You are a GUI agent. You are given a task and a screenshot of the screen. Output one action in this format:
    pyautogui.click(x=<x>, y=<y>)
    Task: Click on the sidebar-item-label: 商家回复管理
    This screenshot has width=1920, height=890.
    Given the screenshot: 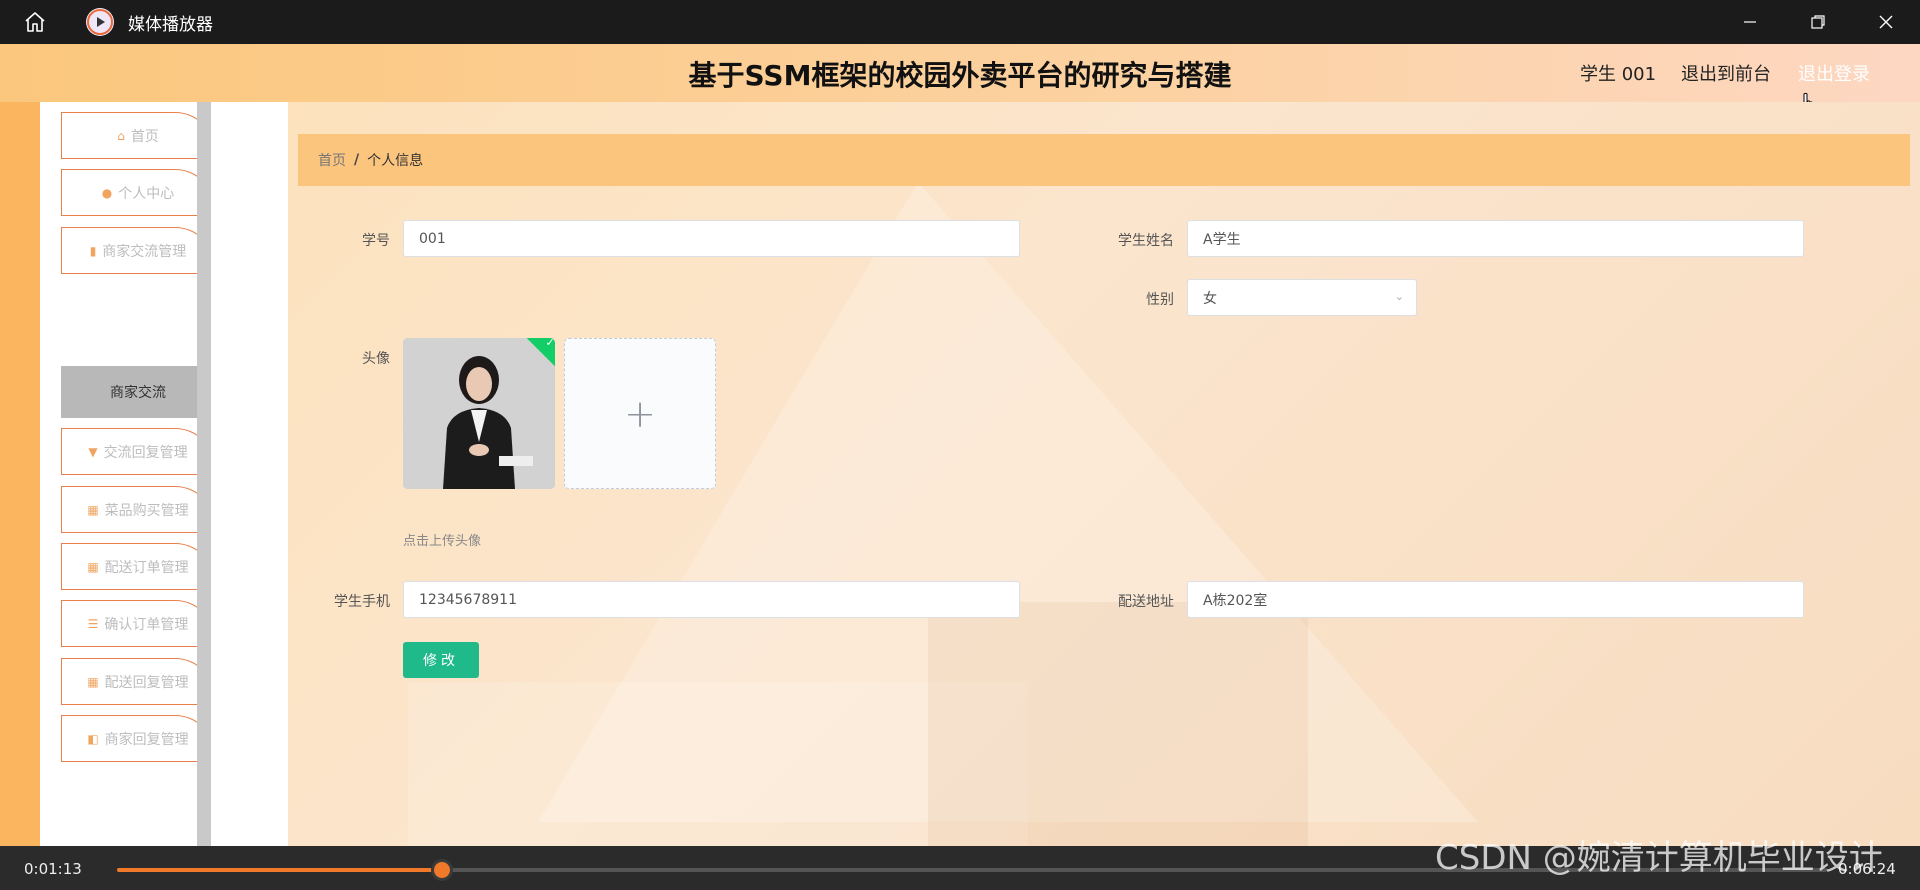 What is the action you would take?
    pyautogui.click(x=146, y=739)
    